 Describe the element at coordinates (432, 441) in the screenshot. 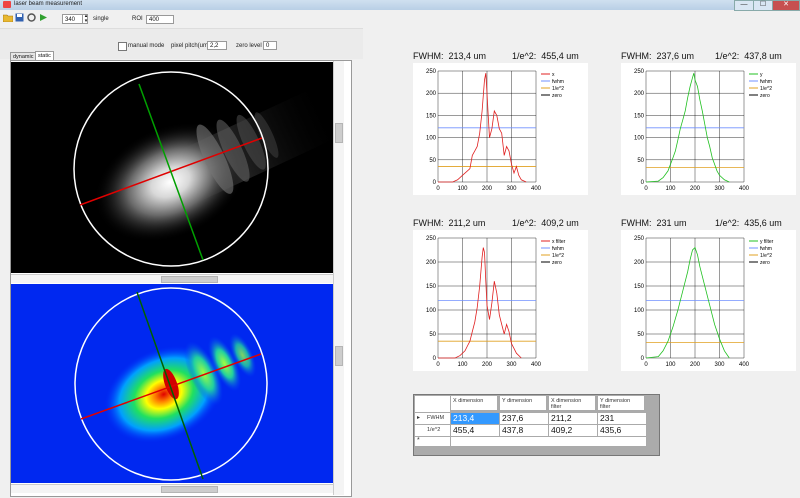

I see `row-header-new: *` at that location.